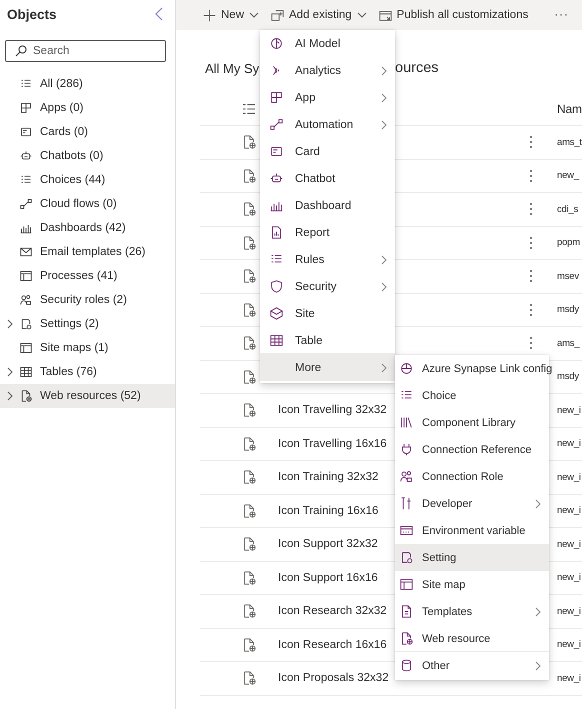  What do you see at coordinates (327, 367) in the screenshot?
I see `menu-item: More` at bounding box center [327, 367].